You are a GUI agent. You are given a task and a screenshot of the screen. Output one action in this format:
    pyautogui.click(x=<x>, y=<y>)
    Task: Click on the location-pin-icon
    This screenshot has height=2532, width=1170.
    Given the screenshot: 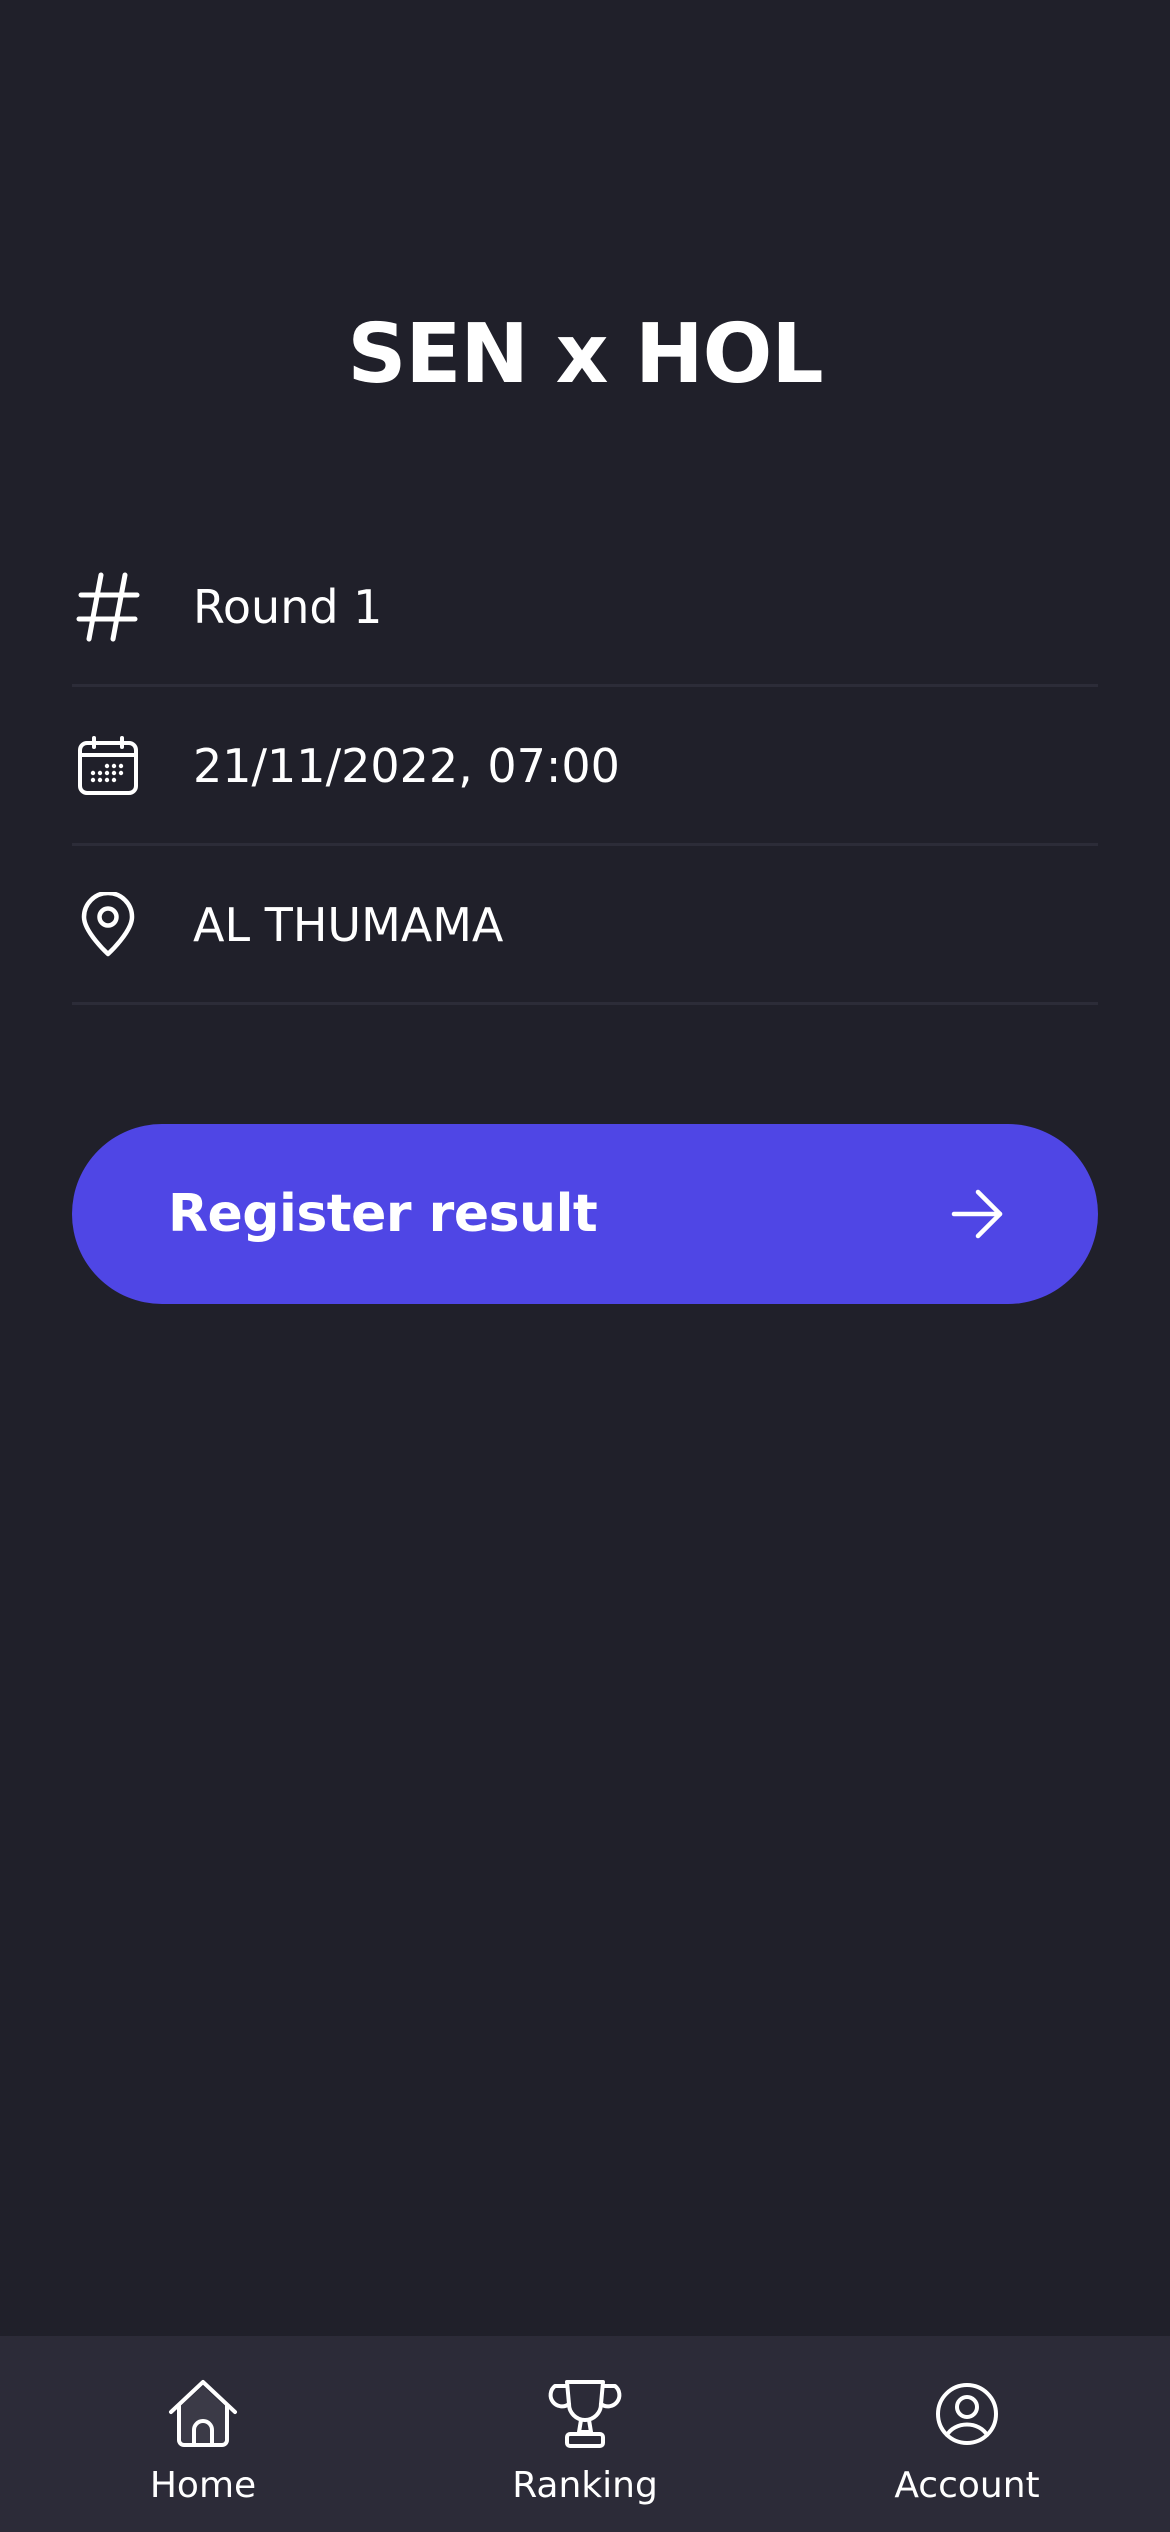 What is the action you would take?
    pyautogui.click(x=108, y=925)
    